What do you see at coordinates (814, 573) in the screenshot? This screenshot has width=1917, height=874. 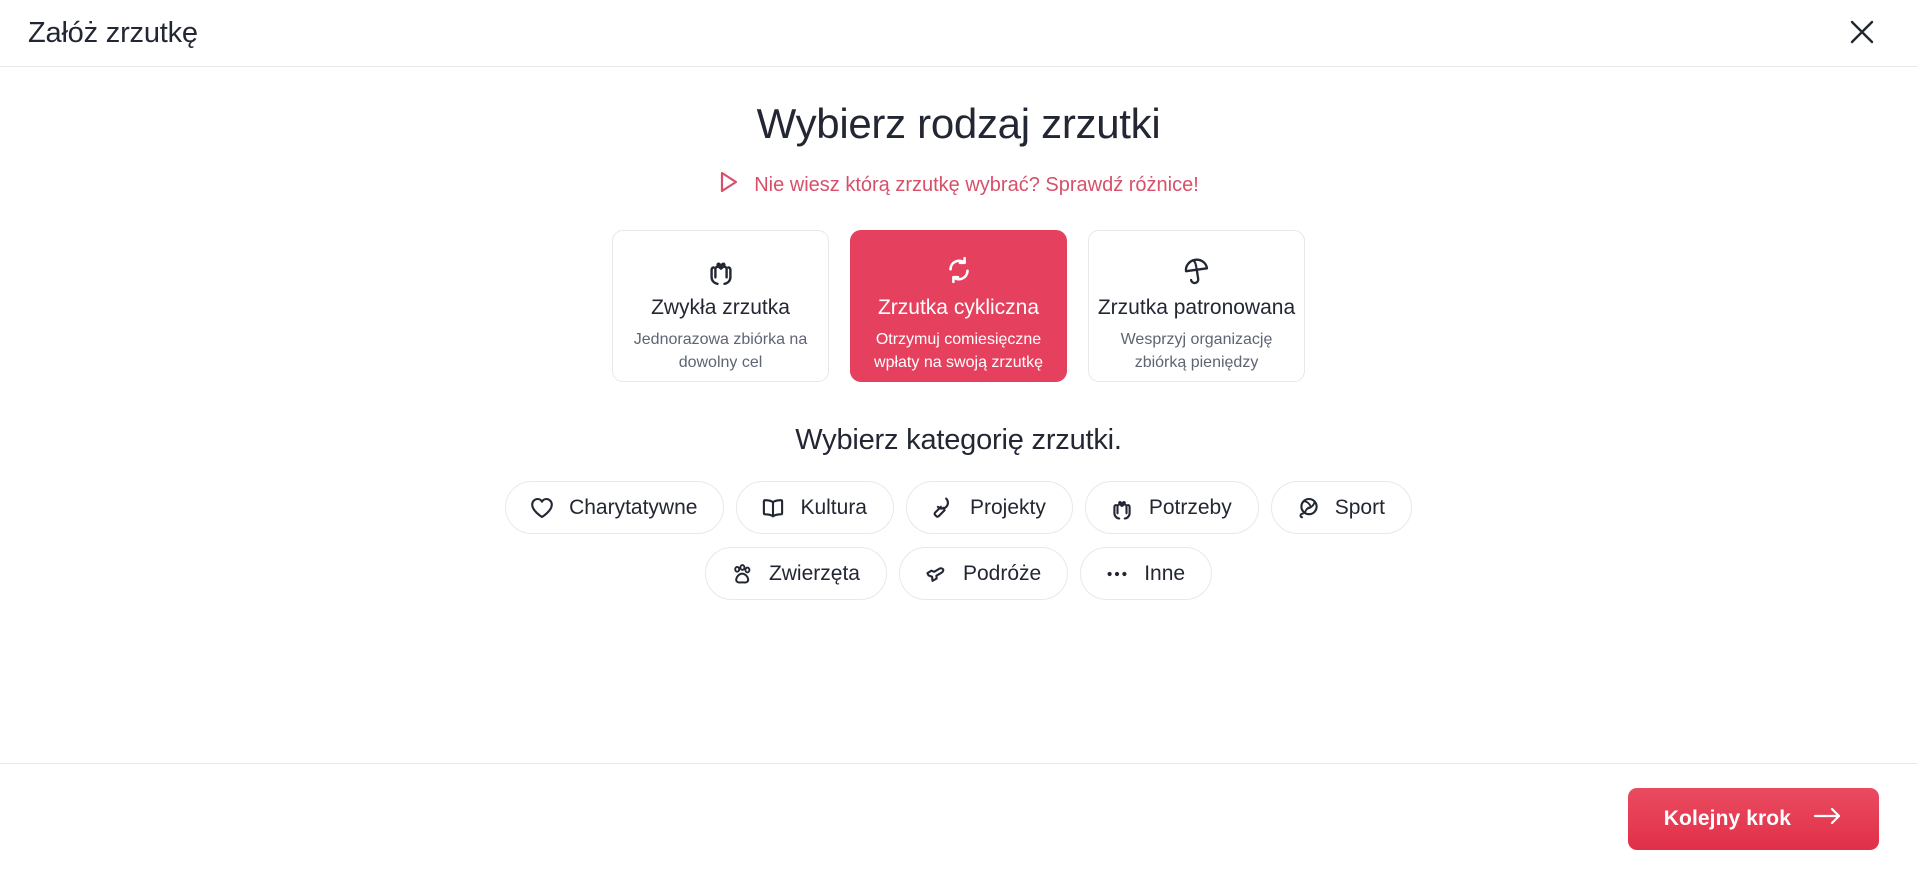 I see `category-pill-label: Zwierzęta` at bounding box center [814, 573].